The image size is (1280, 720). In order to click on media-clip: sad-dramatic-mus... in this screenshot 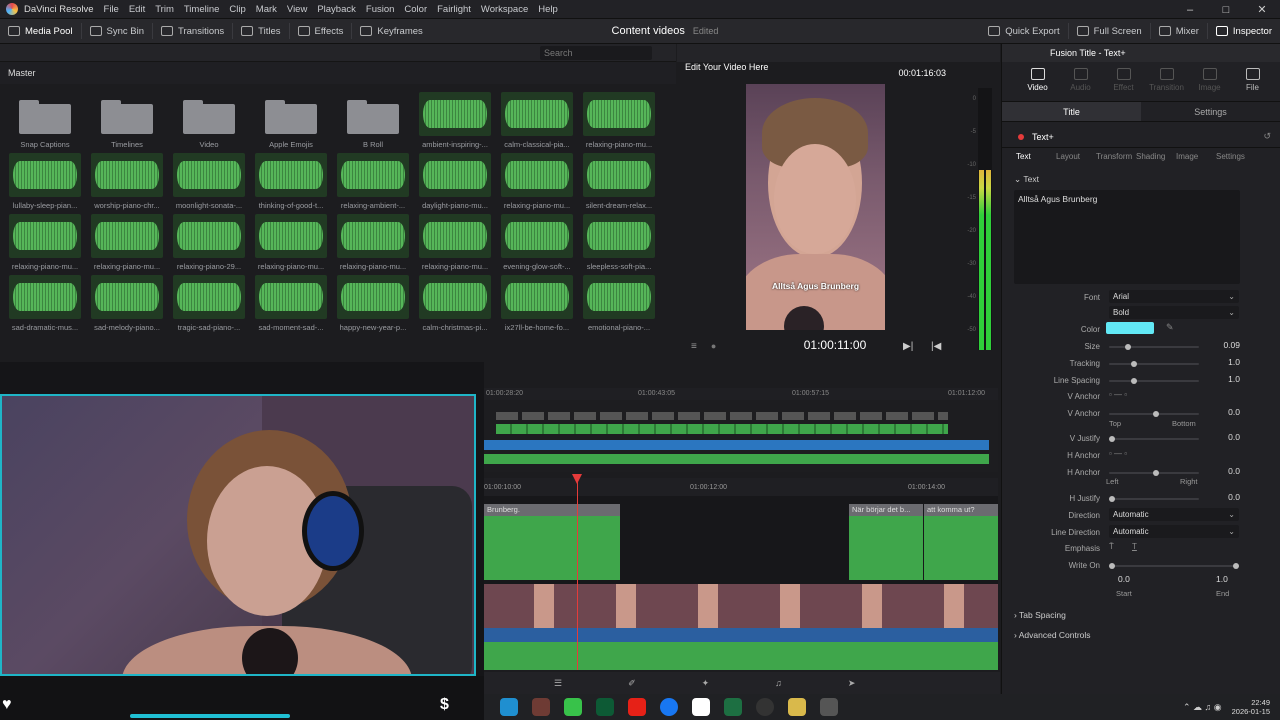, I will do `click(45, 305)`.